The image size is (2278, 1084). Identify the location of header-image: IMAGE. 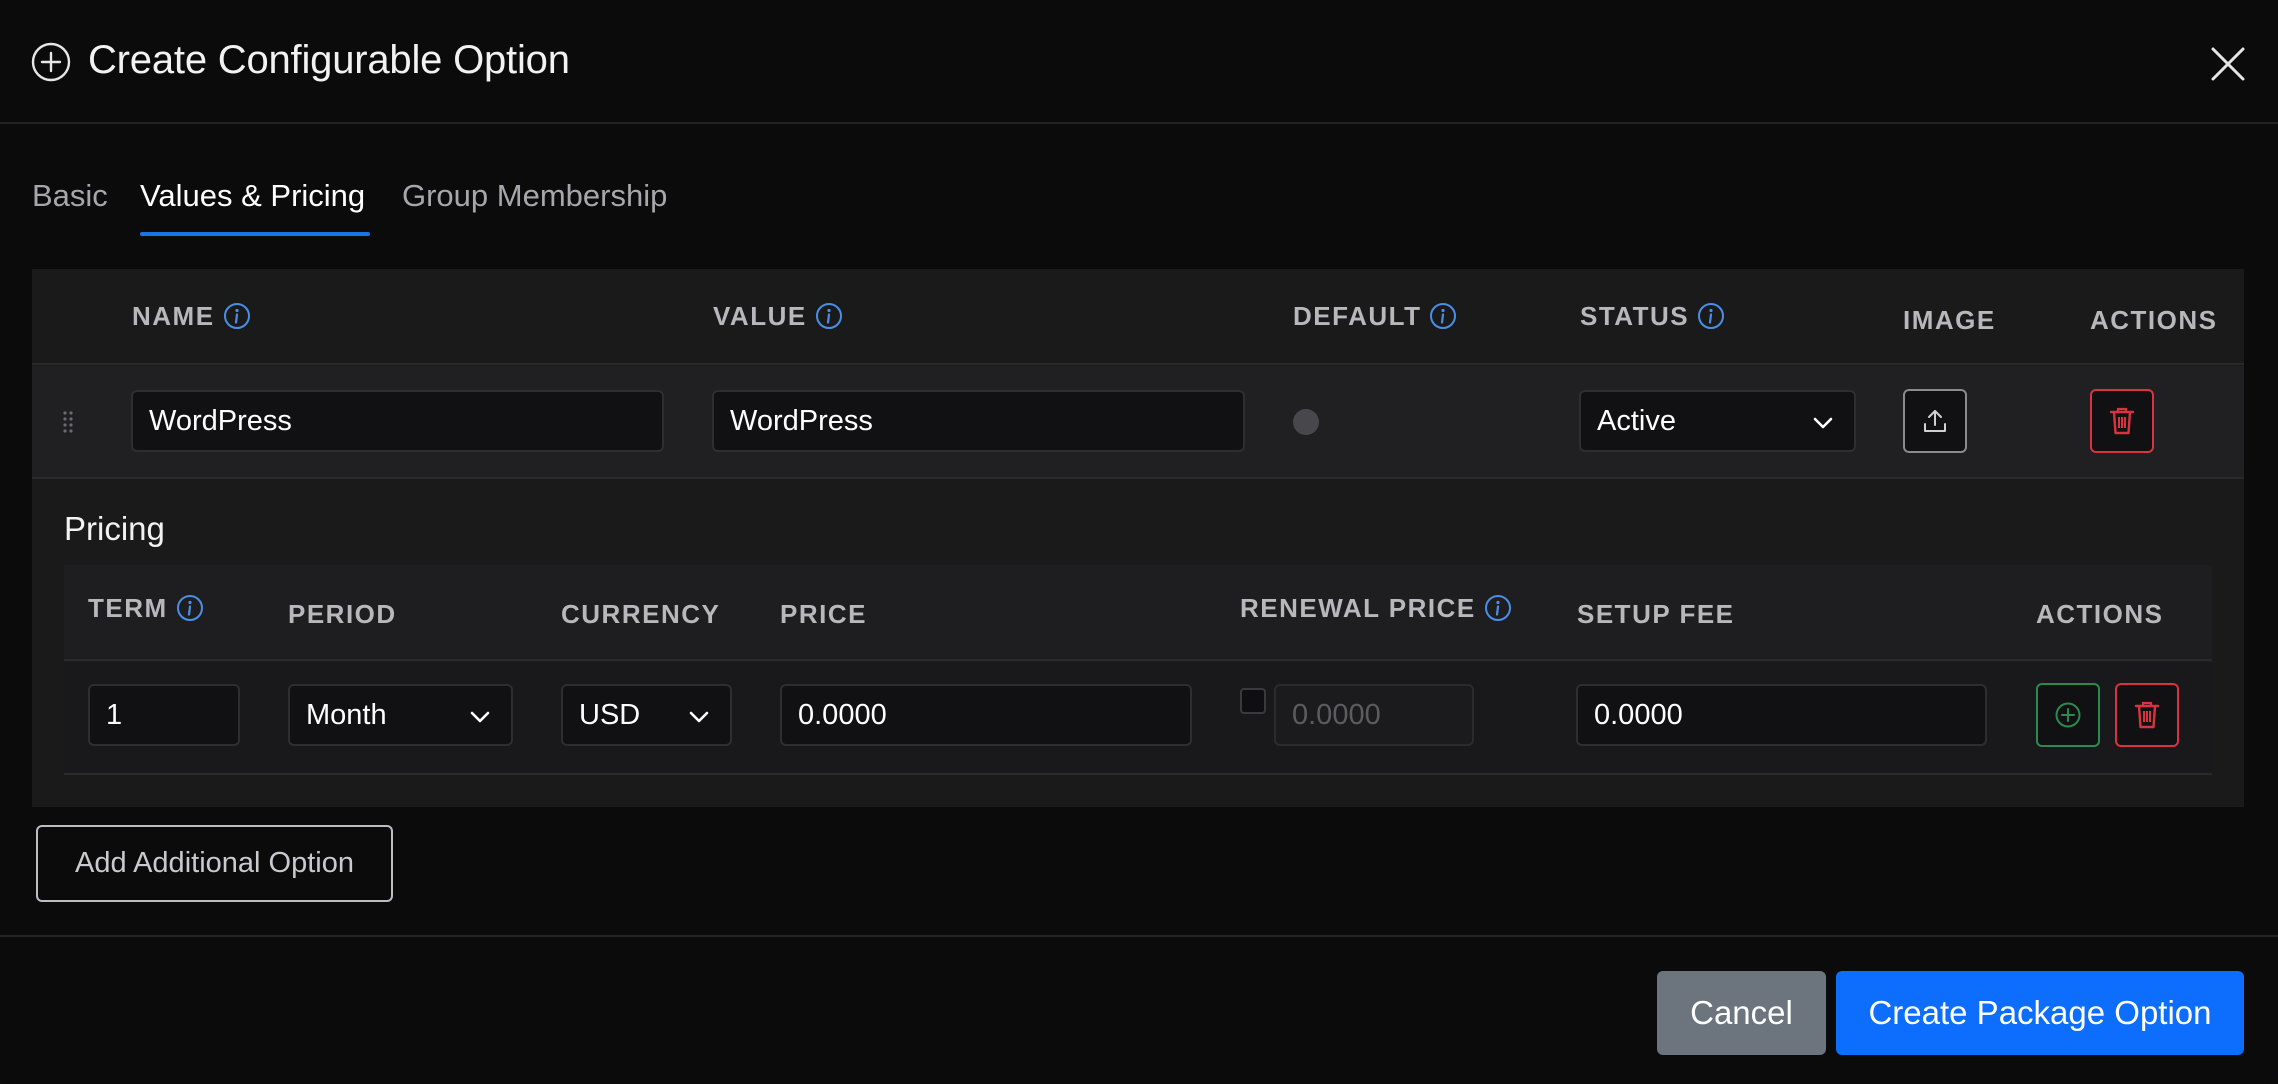
(1949, 320).